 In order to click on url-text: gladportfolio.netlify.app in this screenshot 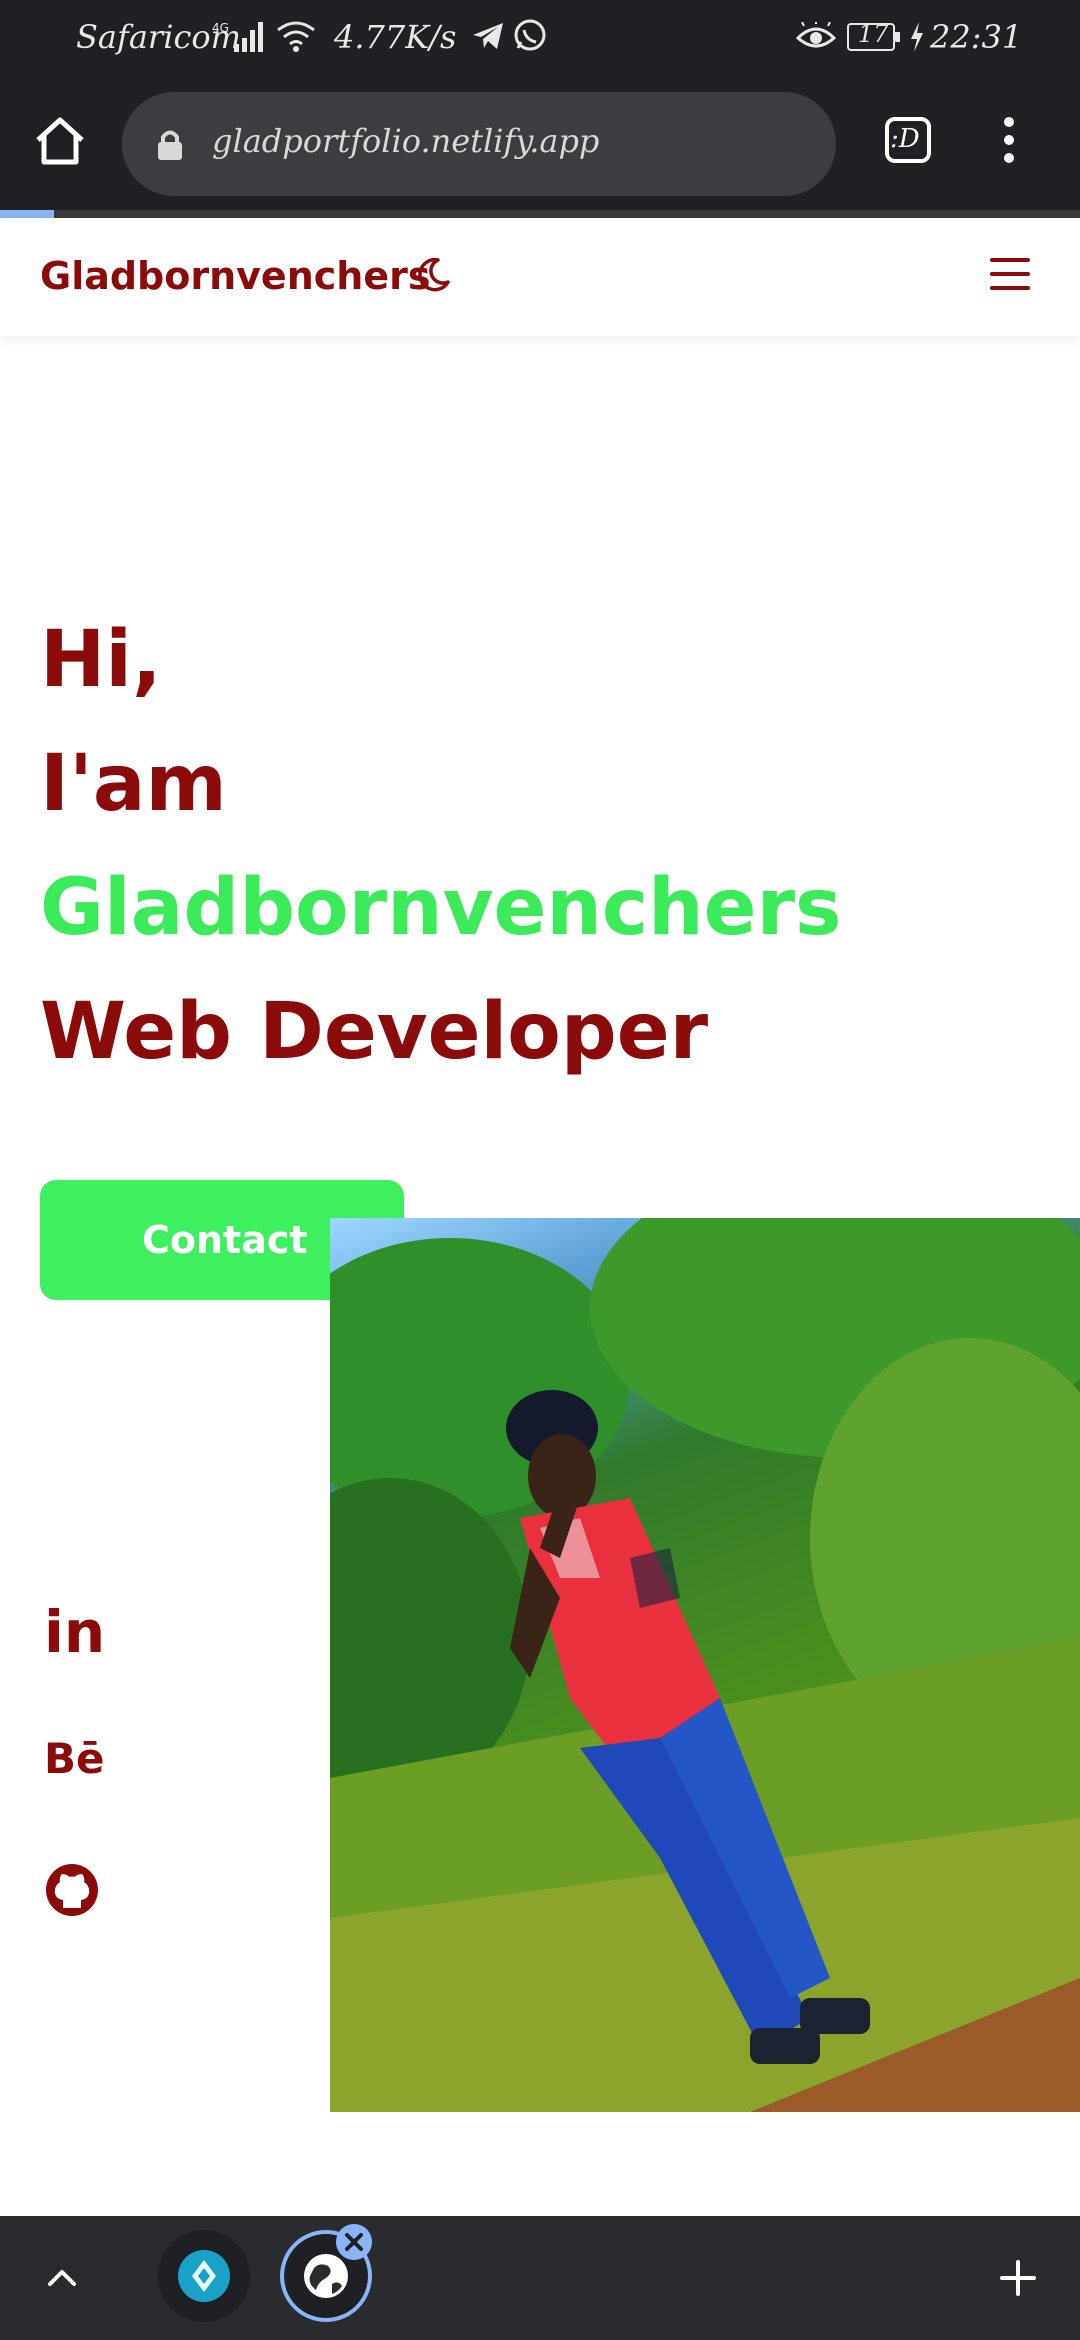, I will do `click(405, 141)`.